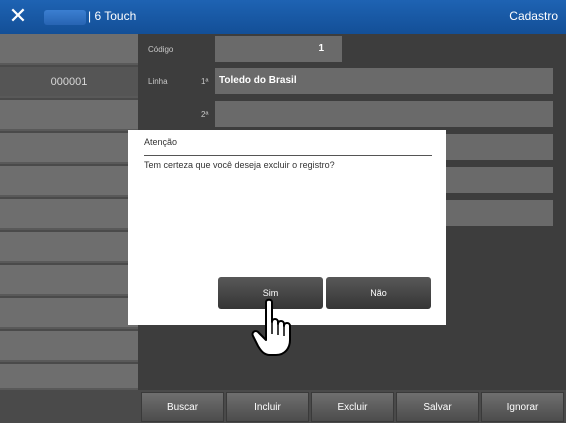 This screenshot has height=423, width=566. Describe the element at coordinates (65, 17) in the screenshot. I see `title-label-pill` at that location.